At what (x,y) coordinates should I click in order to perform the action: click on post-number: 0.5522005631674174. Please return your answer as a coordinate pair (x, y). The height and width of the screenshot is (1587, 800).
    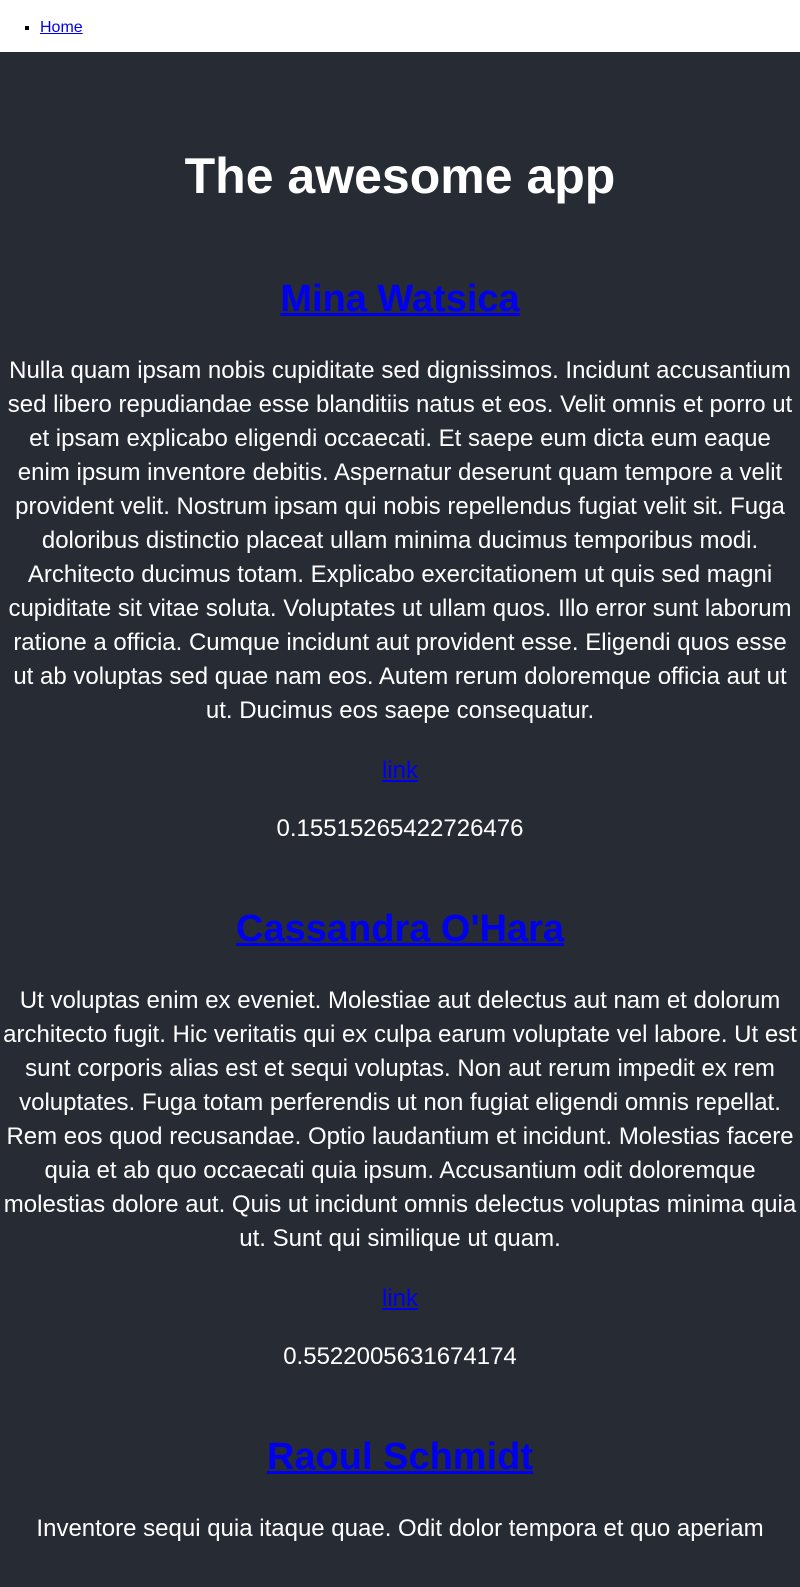
    Looking at the image, I should click on (400, 1356).